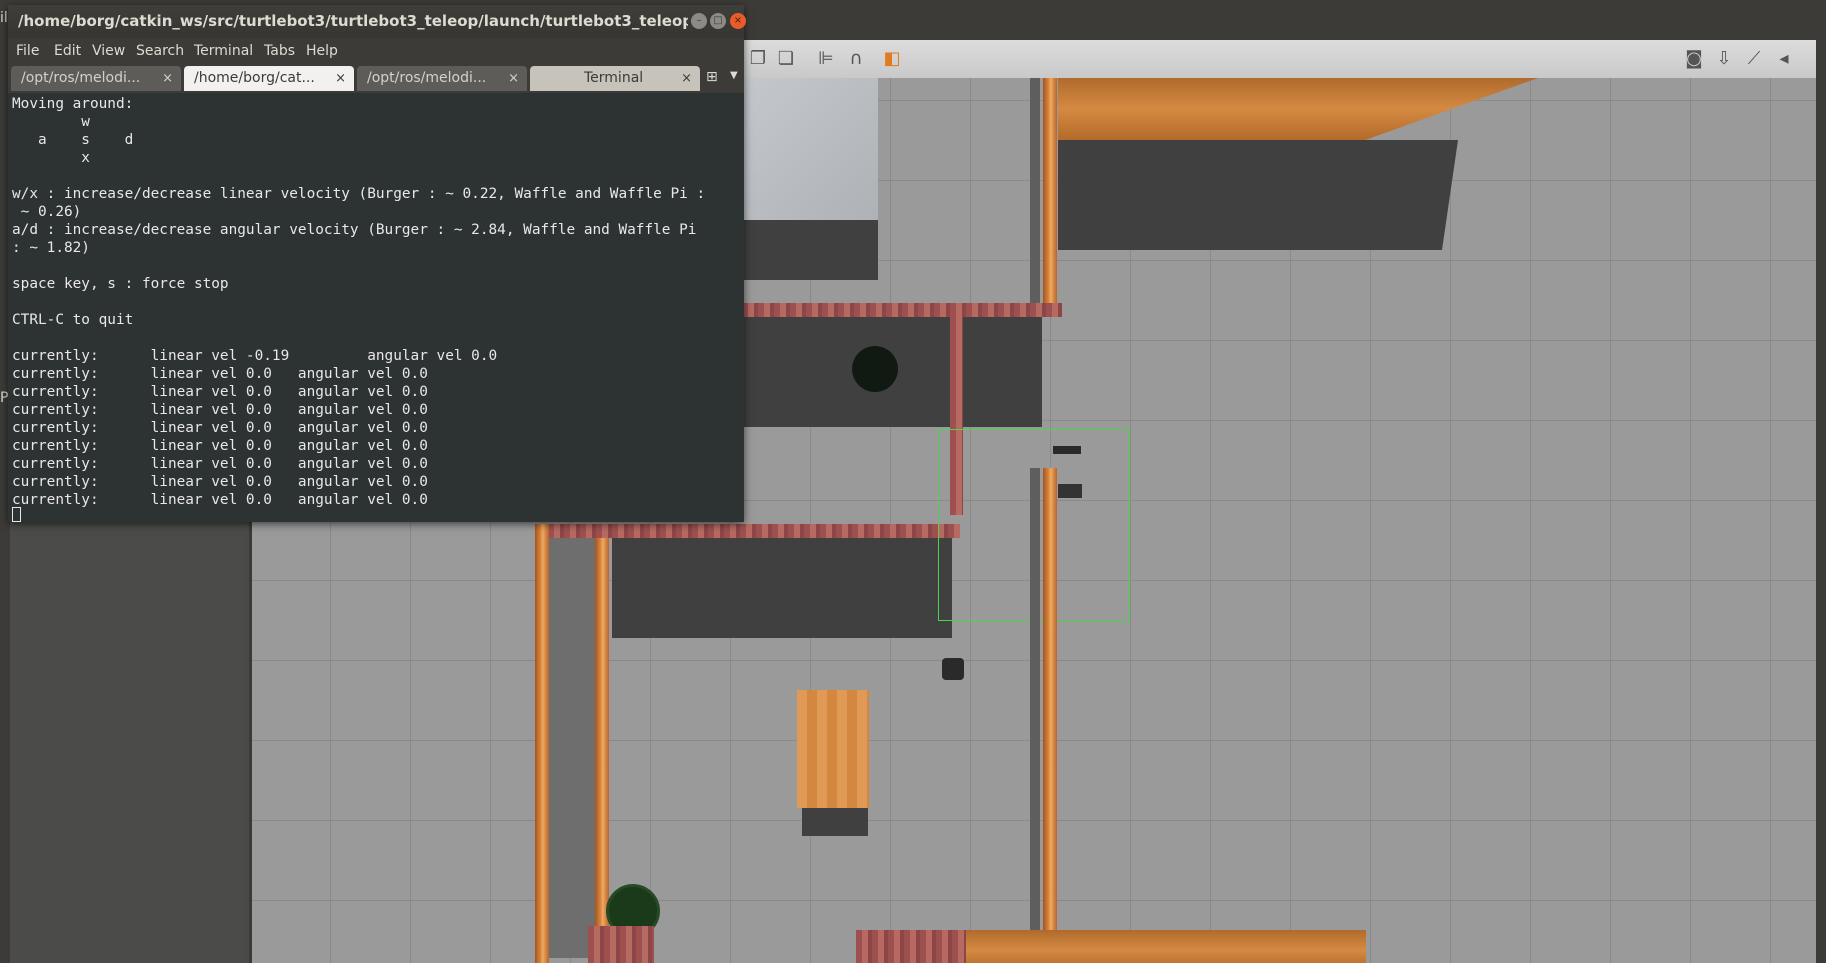  What do you see at coordinates (322, 51) in the screenshot?
I see `menu-help: Help` at bounding box center [322, 51].